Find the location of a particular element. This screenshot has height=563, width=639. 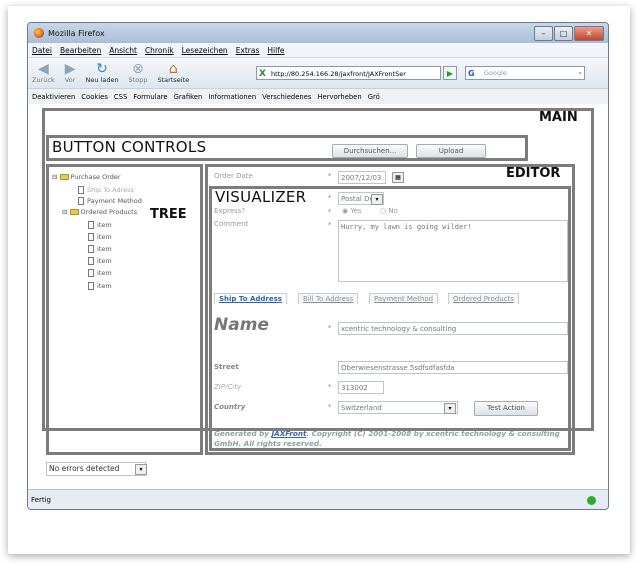

tree-root: ⊟ Purchase Order is located at coordinates (86, 177).